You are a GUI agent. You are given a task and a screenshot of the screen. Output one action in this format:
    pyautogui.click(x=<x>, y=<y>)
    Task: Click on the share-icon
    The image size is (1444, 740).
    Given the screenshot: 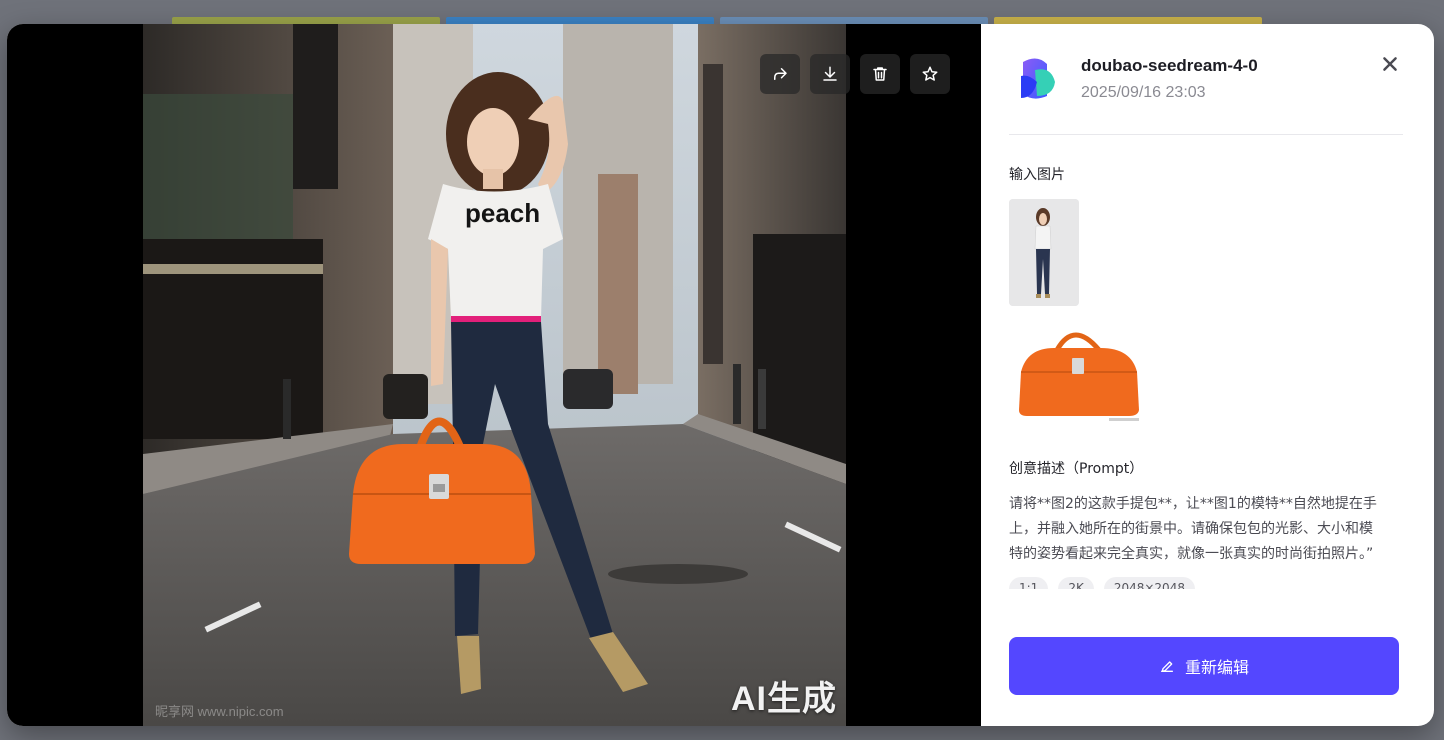 What is the action you would take?
    pyautogui.click(x=780, y=74)
    